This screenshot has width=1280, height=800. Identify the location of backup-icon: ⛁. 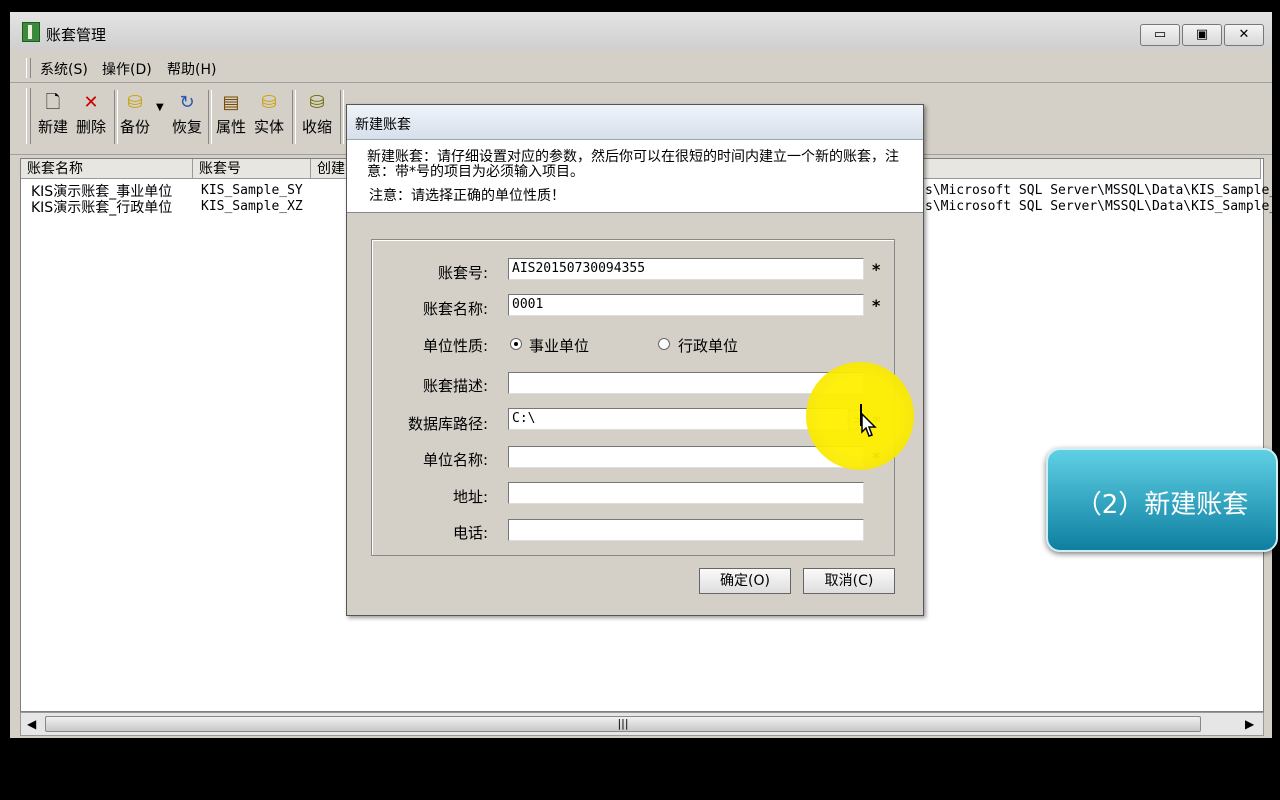
(135, 102).